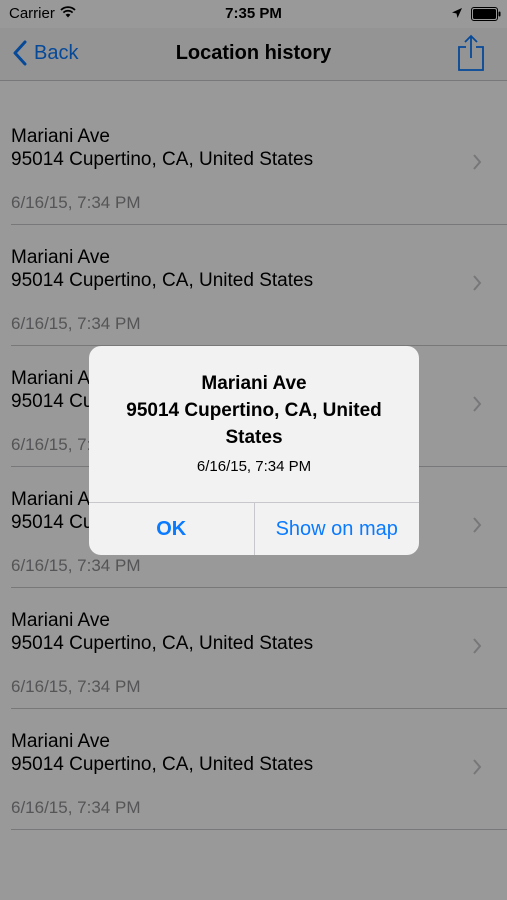  What do you see at coordinates (337, 529) in the screenshot?
I see `show-on-map-button: Show on map` at bounding box center [337, 529].